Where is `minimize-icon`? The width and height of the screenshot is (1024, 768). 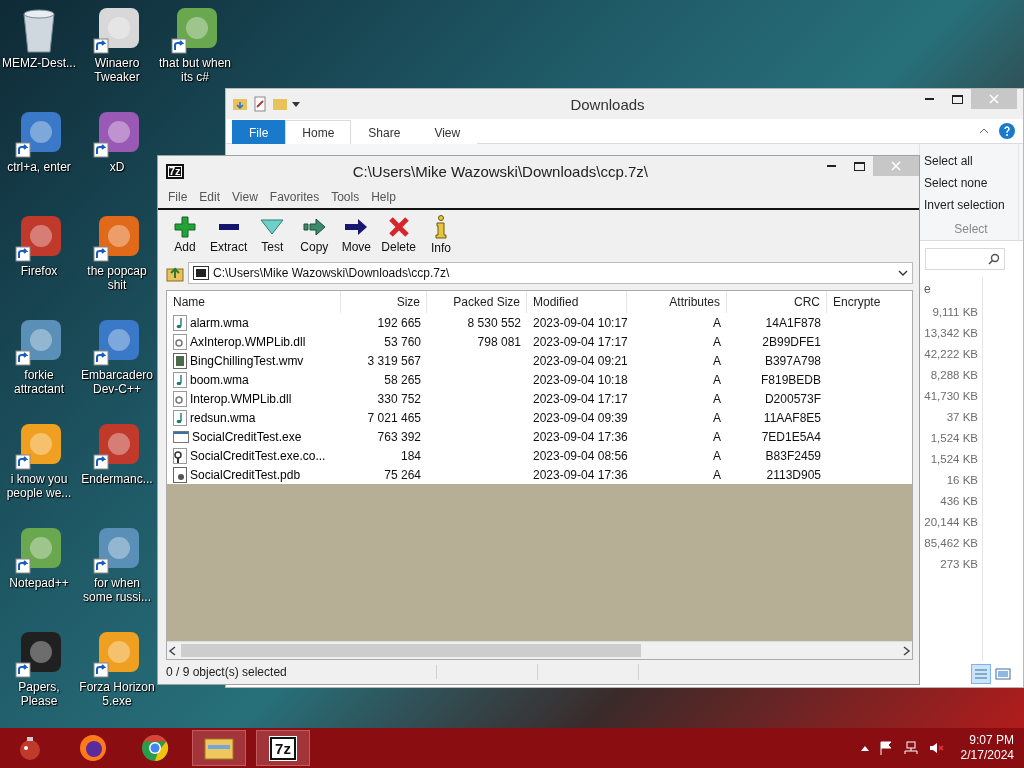
minimize-icon is located at coordinates (929, 99).